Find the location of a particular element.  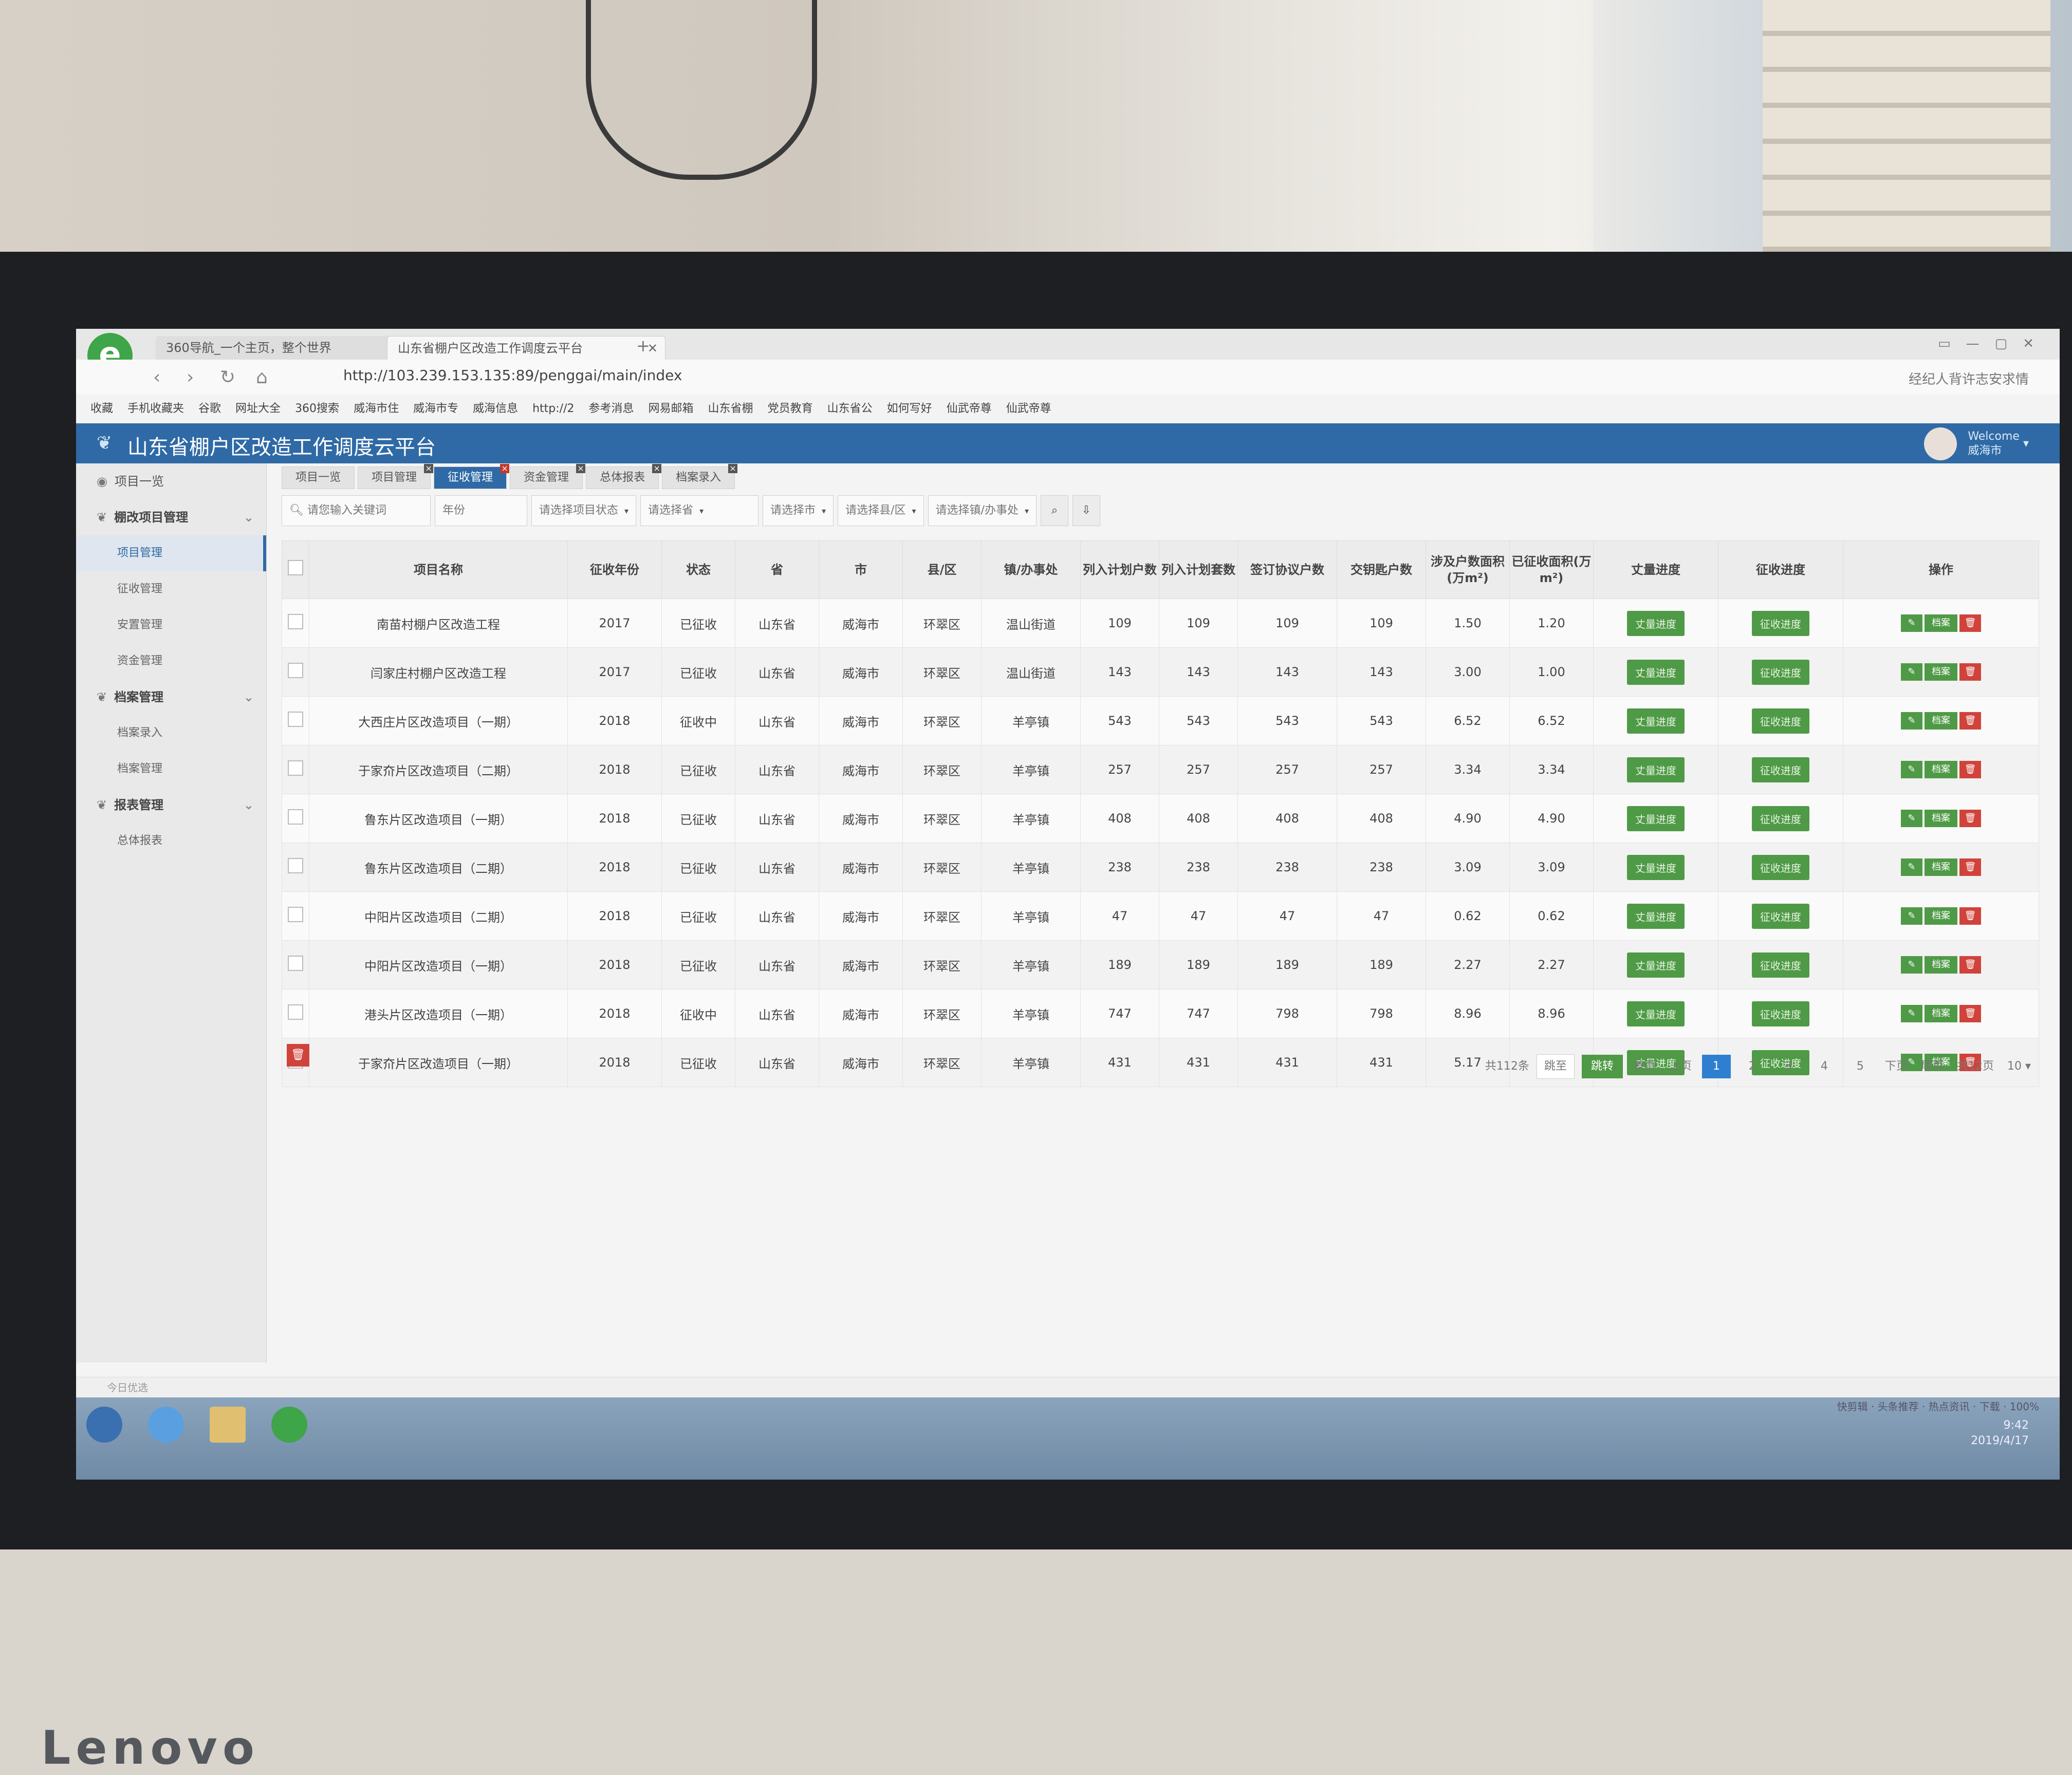

bookmark-item: 威海市专 is located at coordinates (435, 409).